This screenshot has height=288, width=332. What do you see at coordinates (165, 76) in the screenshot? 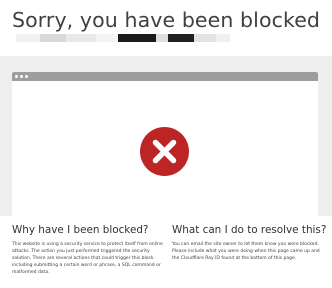
I see `browser-title-bar` at bounding box center [165, 76].